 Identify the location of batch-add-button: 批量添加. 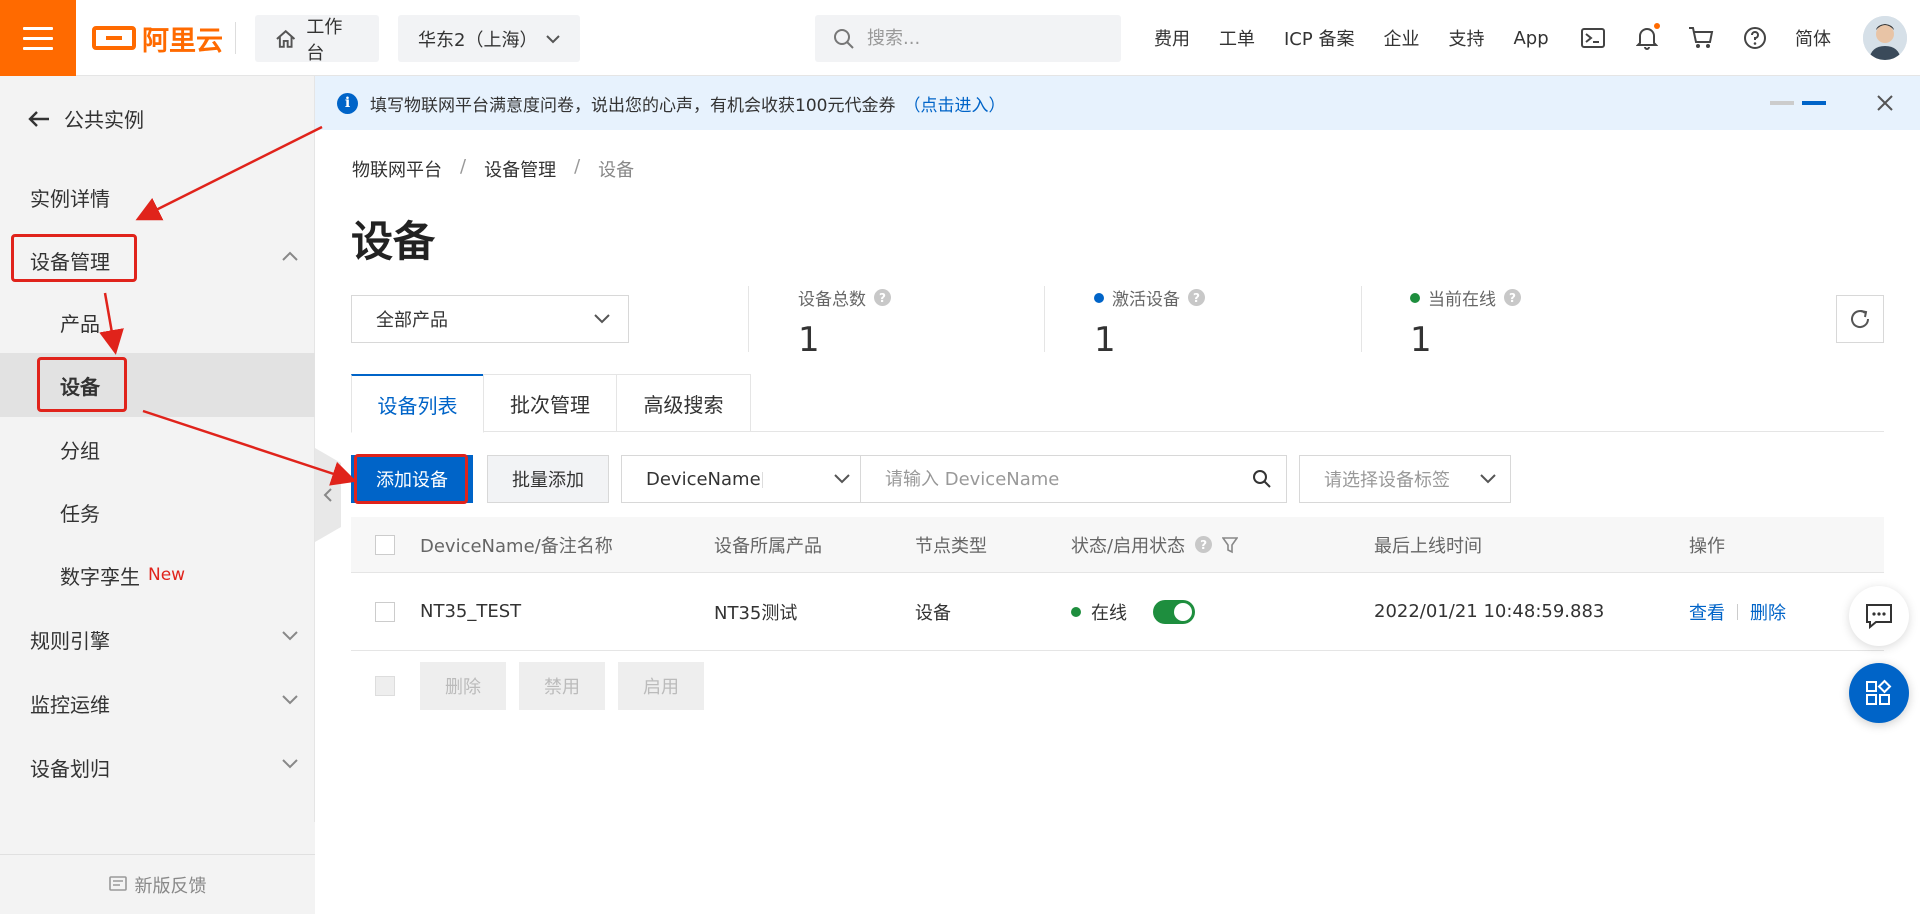
(548, 479).